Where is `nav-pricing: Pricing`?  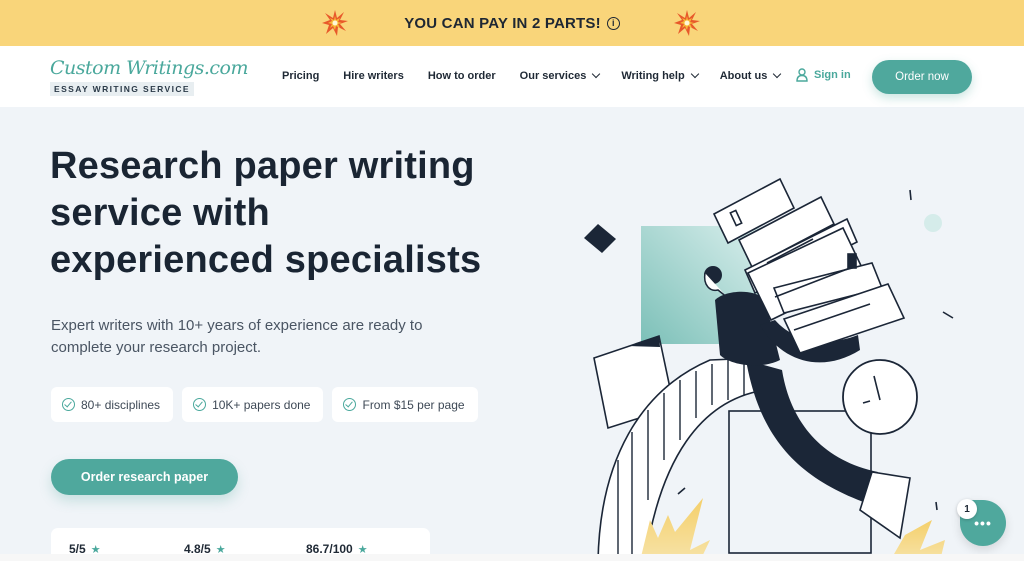
nav-pricing: Pricing is located at coordinates (300, 76).